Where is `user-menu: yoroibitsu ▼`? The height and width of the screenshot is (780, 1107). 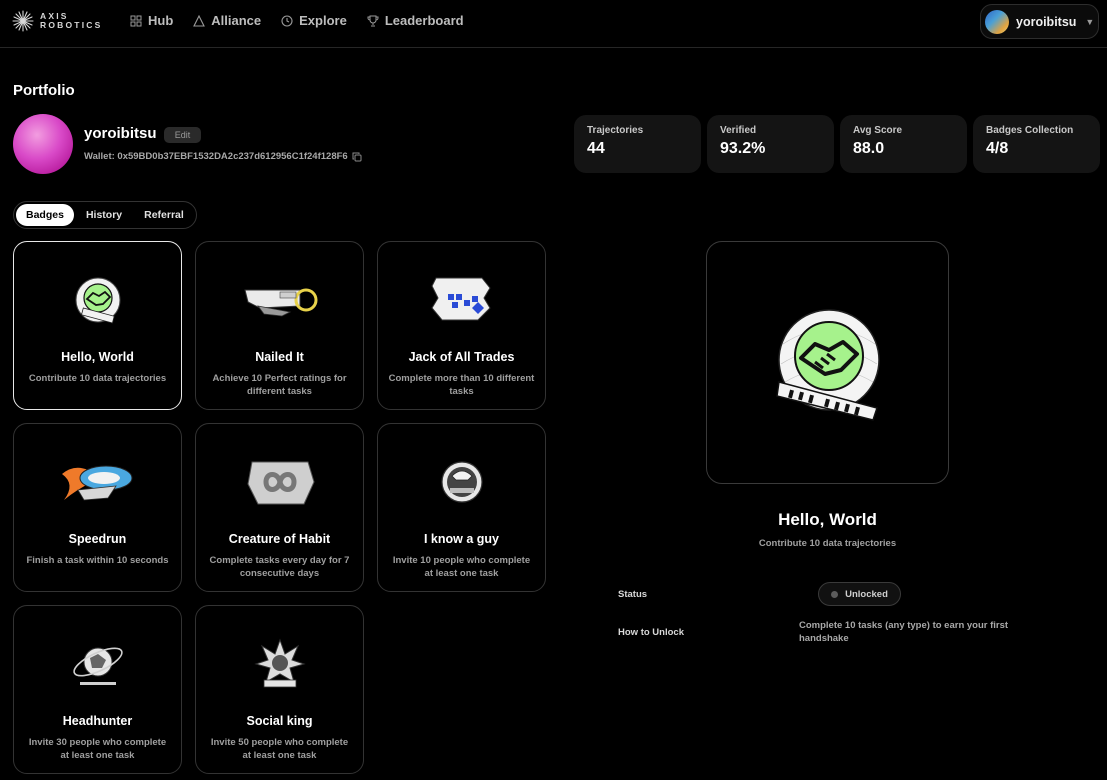 user-menu: yoroibitsu ▼ is located at coordinates (1039, 21).